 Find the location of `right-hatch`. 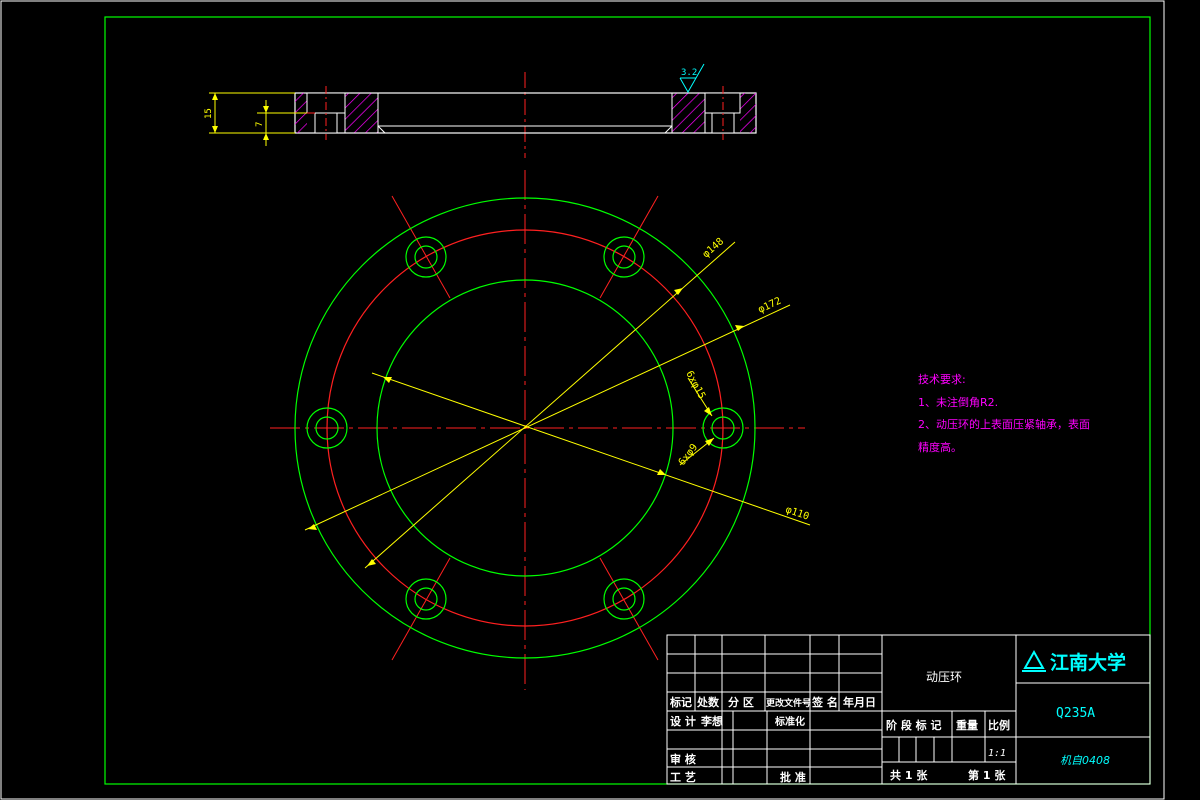

right-hatch is located at coordinates (688, 113).